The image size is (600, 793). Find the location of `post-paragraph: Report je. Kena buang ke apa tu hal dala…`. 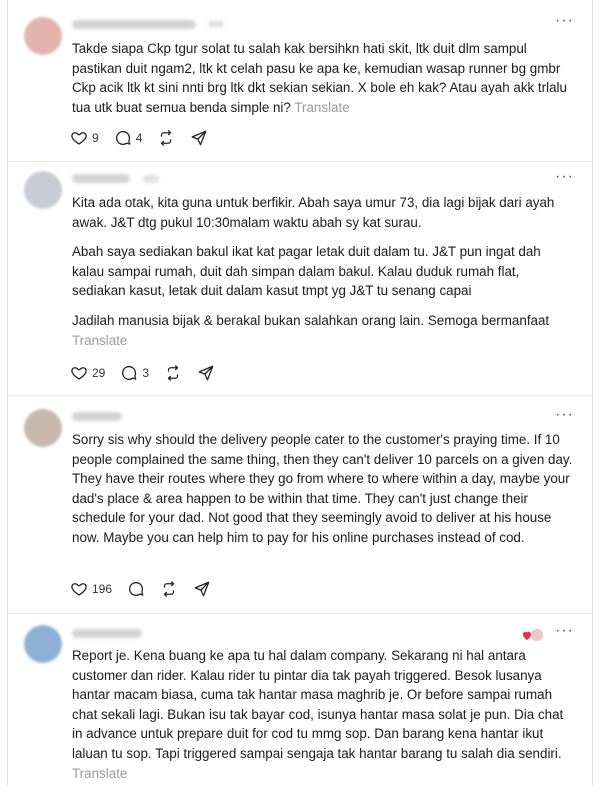

post-paragraph: Report je. Kena buang ke apa tu hal dala… is located at coordinates (318, 704).